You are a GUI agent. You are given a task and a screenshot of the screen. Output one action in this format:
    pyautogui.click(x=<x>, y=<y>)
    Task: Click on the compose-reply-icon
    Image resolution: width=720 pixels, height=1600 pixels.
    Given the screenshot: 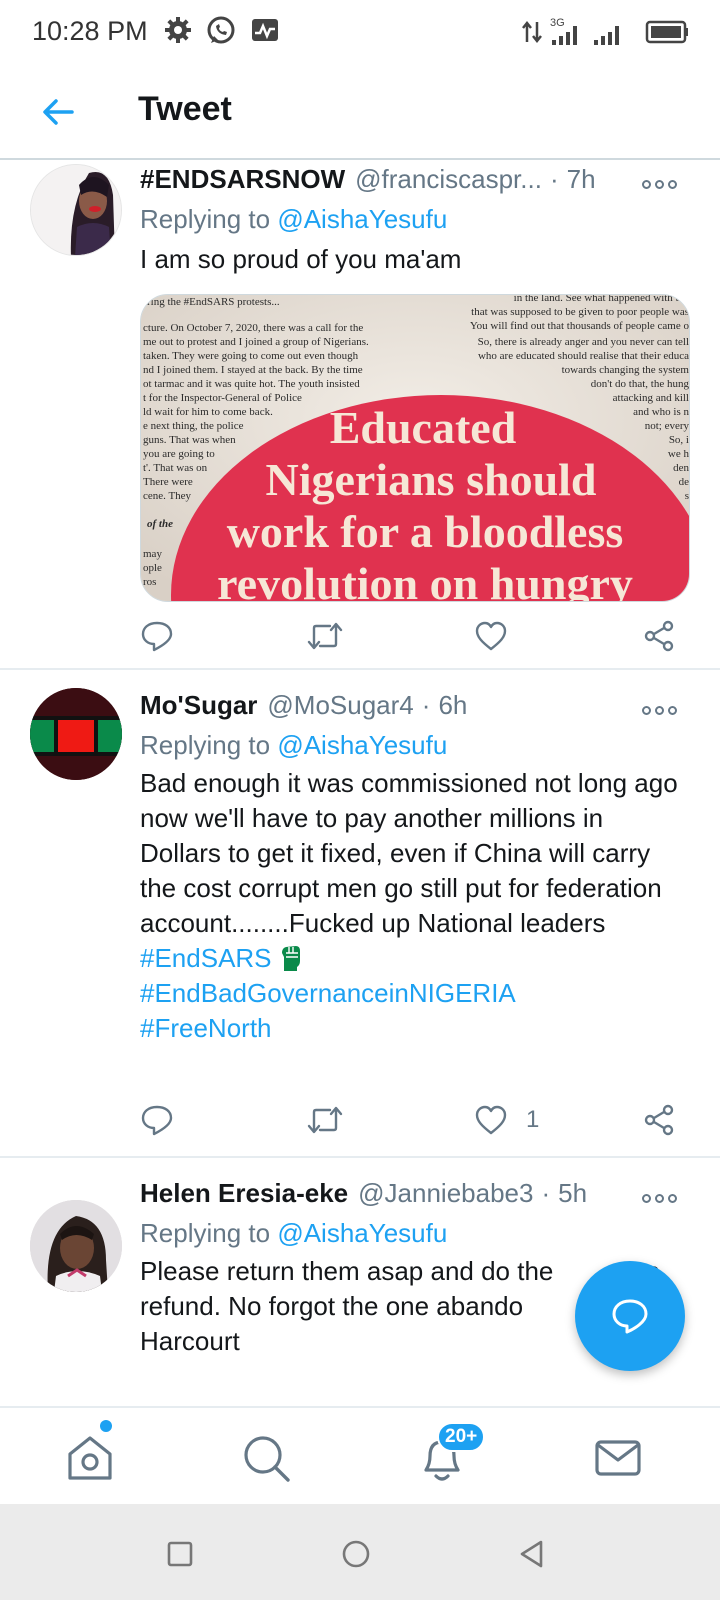 What is the action you would take?
    pyautogui.click(x=630, y=1316)
    